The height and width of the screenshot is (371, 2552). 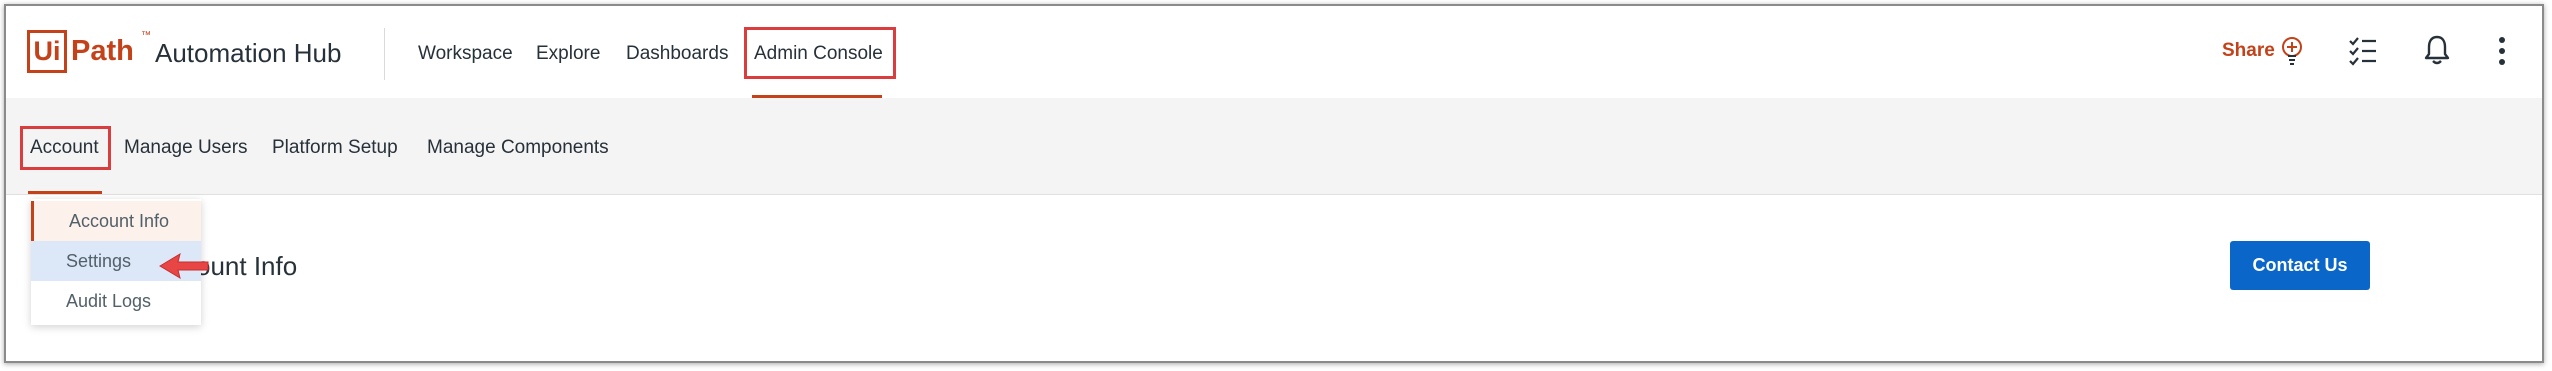 I want to click on menu-item-label: Account Info, so click(x=119, y=221).